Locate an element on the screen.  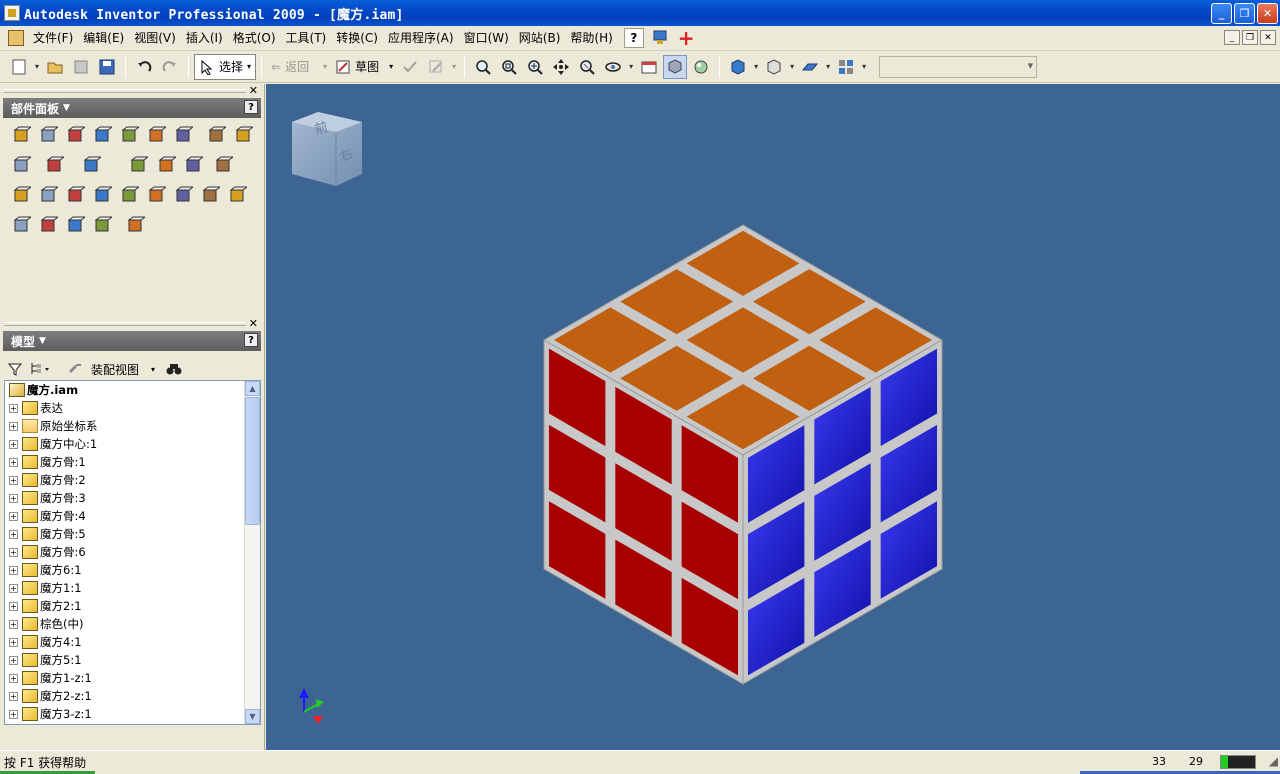
split-icon is located at coordinates (185, 196).